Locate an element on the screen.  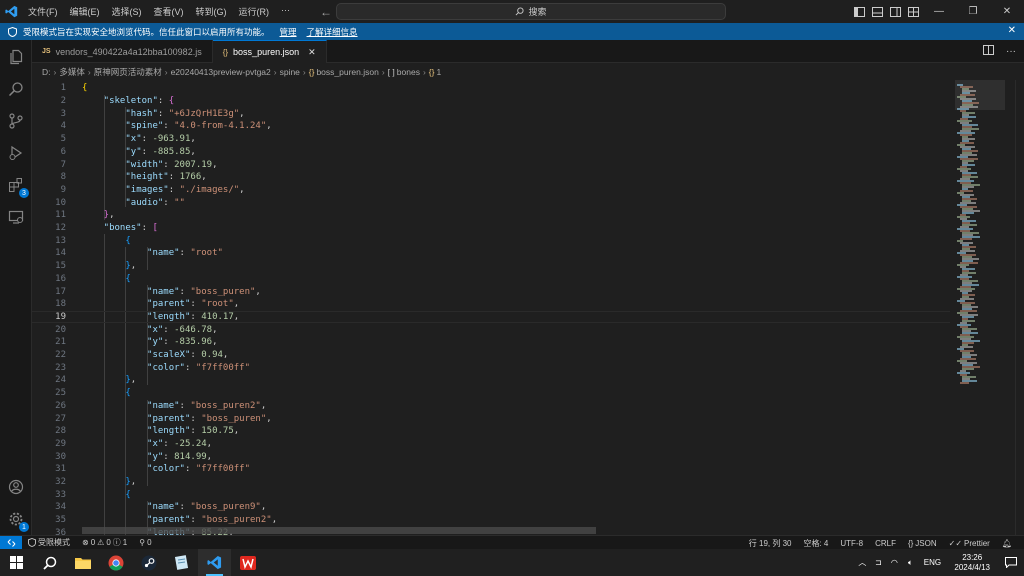
end-of-line: CRLF is located at coordinates (885, 543).